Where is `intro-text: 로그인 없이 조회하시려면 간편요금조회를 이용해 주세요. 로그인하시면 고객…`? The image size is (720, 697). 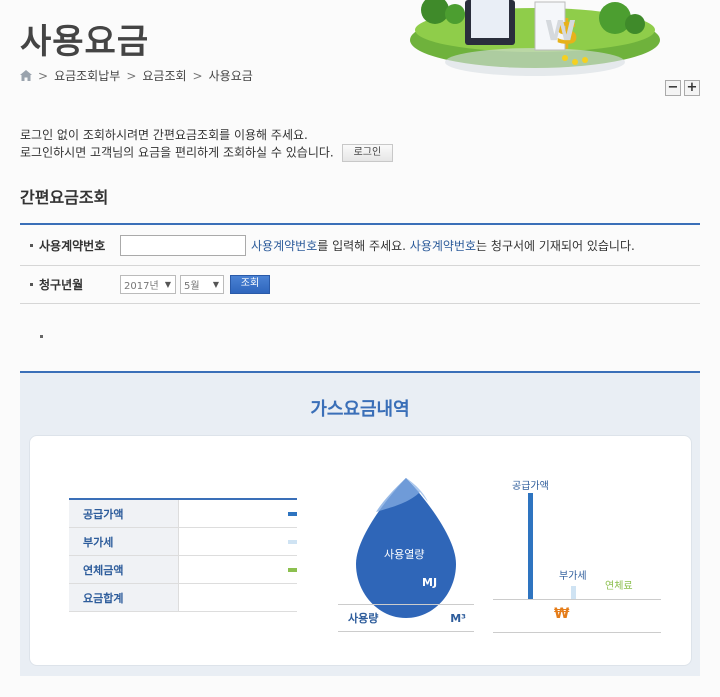 intro-text: 로그인 없이 조회하시려면 간편요금조회를 이용해 주세요. 로그인하시면 고객… is located at coordinates (207, 144).